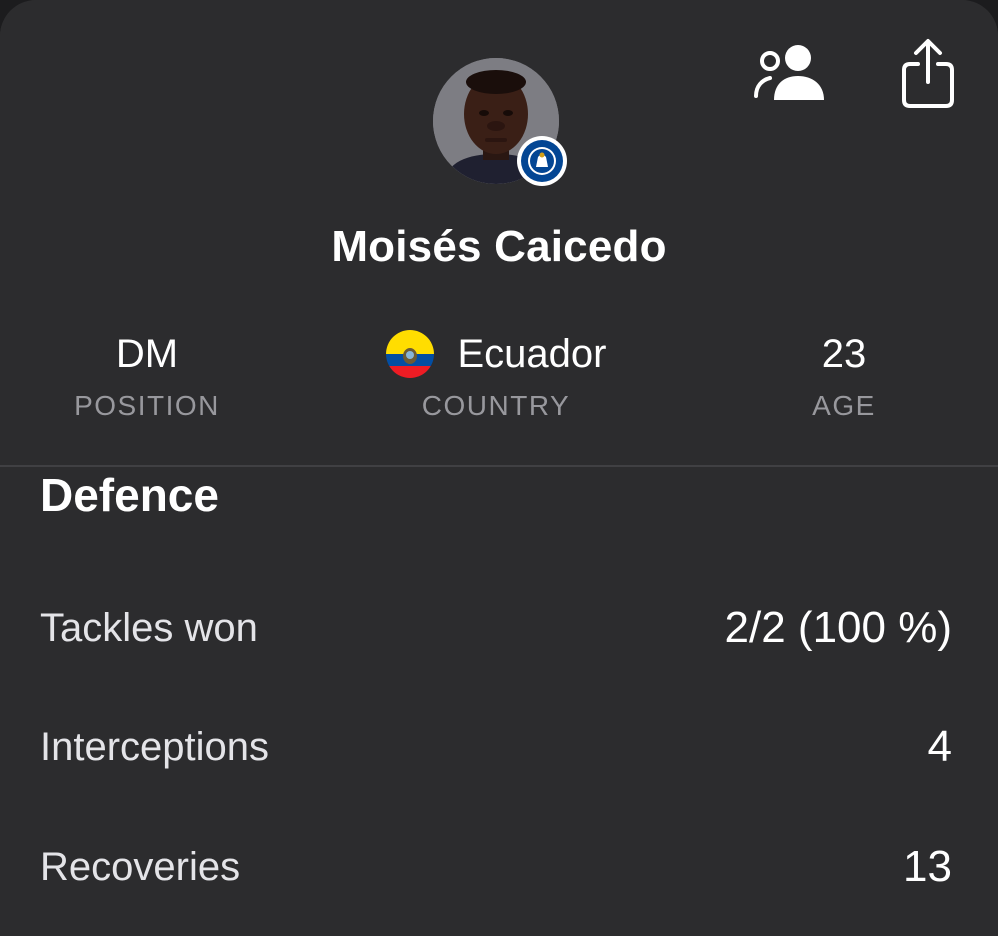 The height and width of the screenshot is (936, 998). I want to click on age-value: 23, so click(844, 354).